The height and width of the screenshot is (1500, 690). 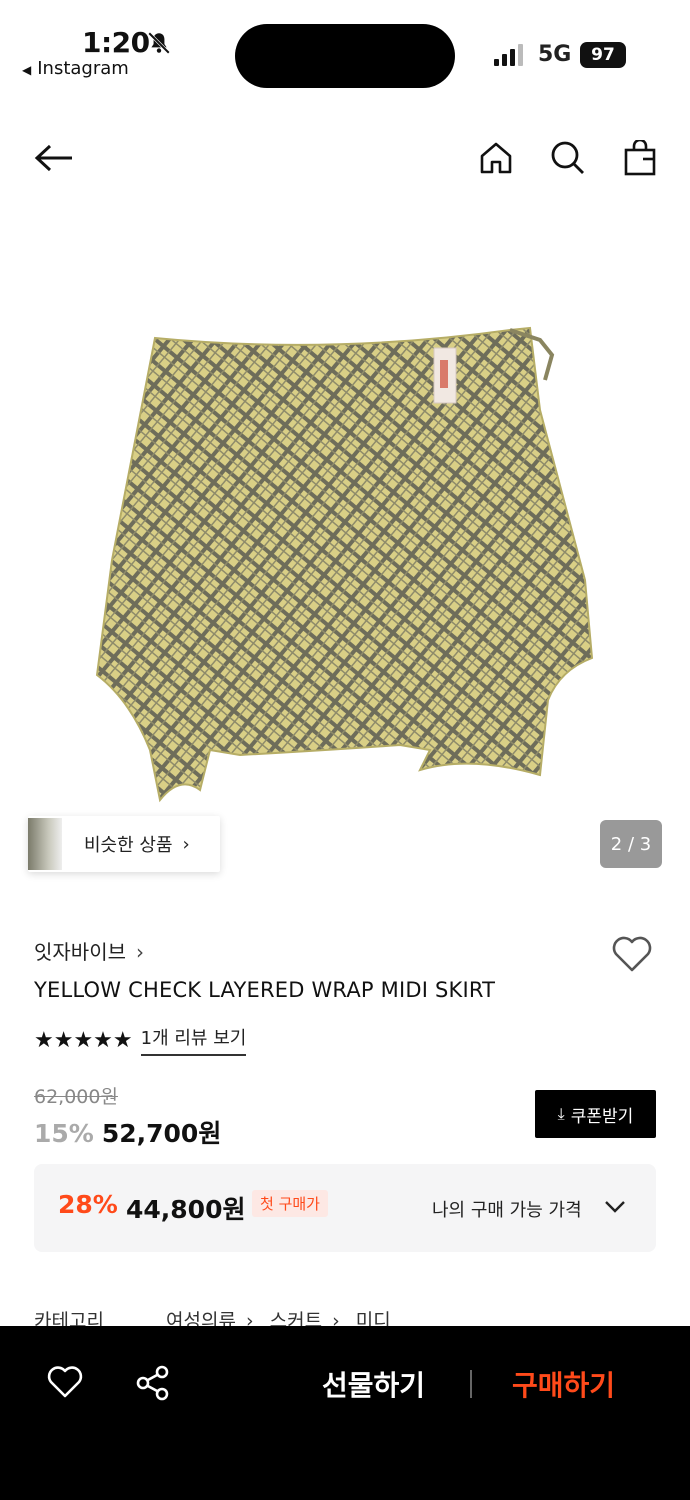 I want to click on price-row: 15% 52,700원, so click(x=127, y=1132).